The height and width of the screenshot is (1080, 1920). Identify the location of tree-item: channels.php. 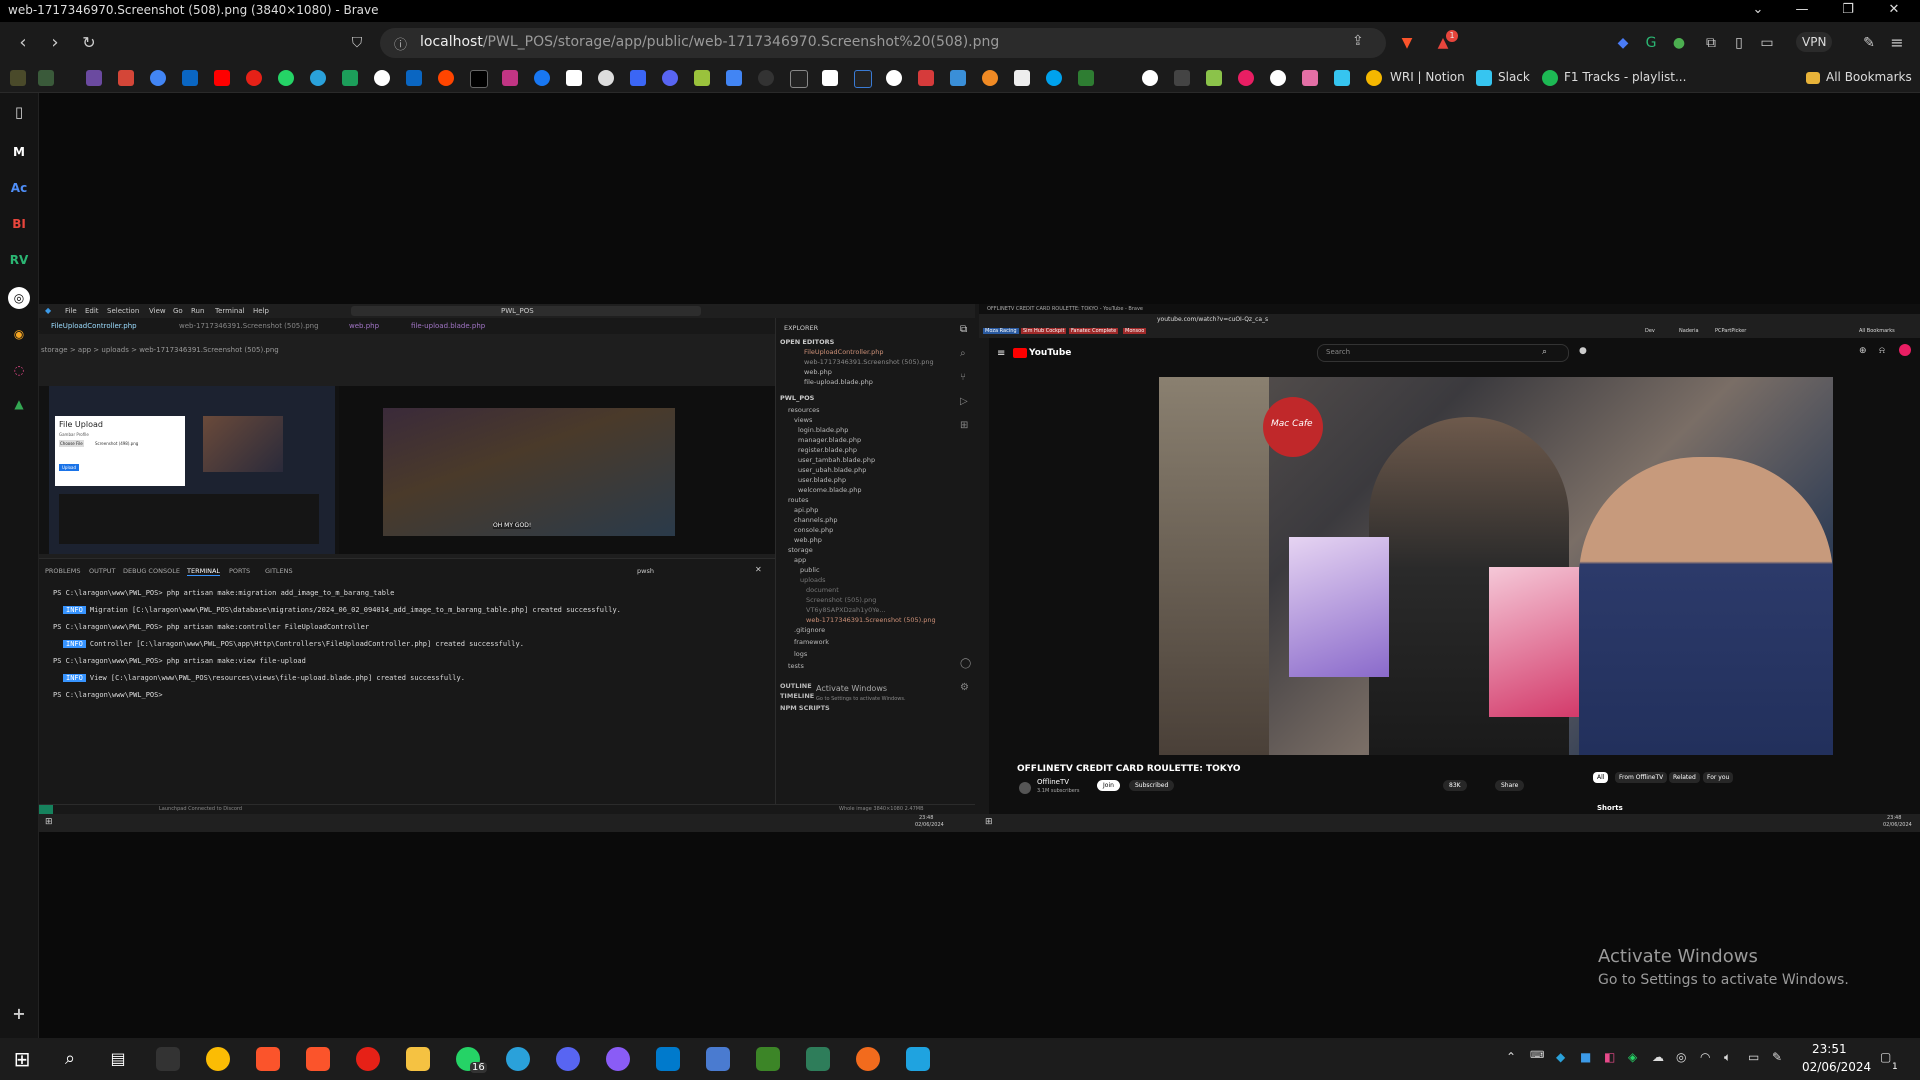
(816, 520).